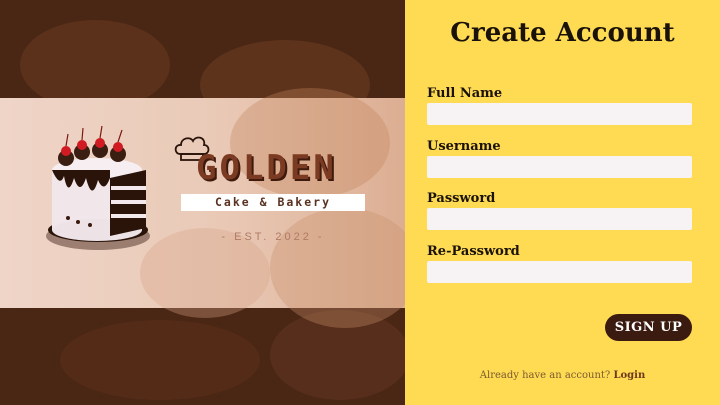 Image resolution: width=720 pixels, height=405 pixels. Describe the element at coordinates (273, 202) in the screenshot. I see `brand-subtitle: Cake & Bakery` at that location.